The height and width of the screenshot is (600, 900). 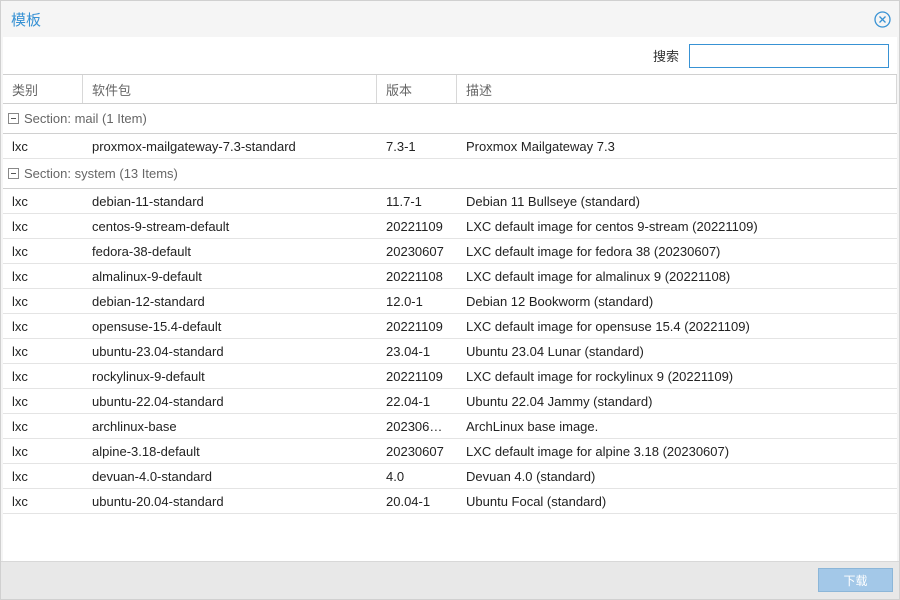 I want to click on cell-package: ubuntu-20.04-standard, so click(x=230, y=501).